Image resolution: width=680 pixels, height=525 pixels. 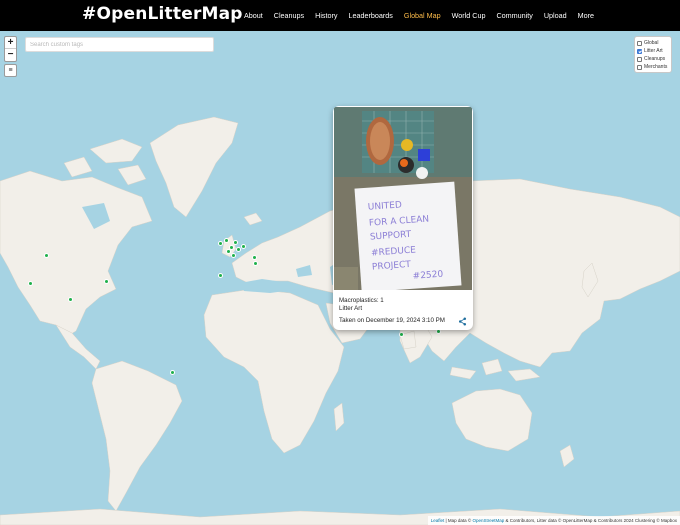 I want to click on landmass-greenland, so click(x=194, y=167).